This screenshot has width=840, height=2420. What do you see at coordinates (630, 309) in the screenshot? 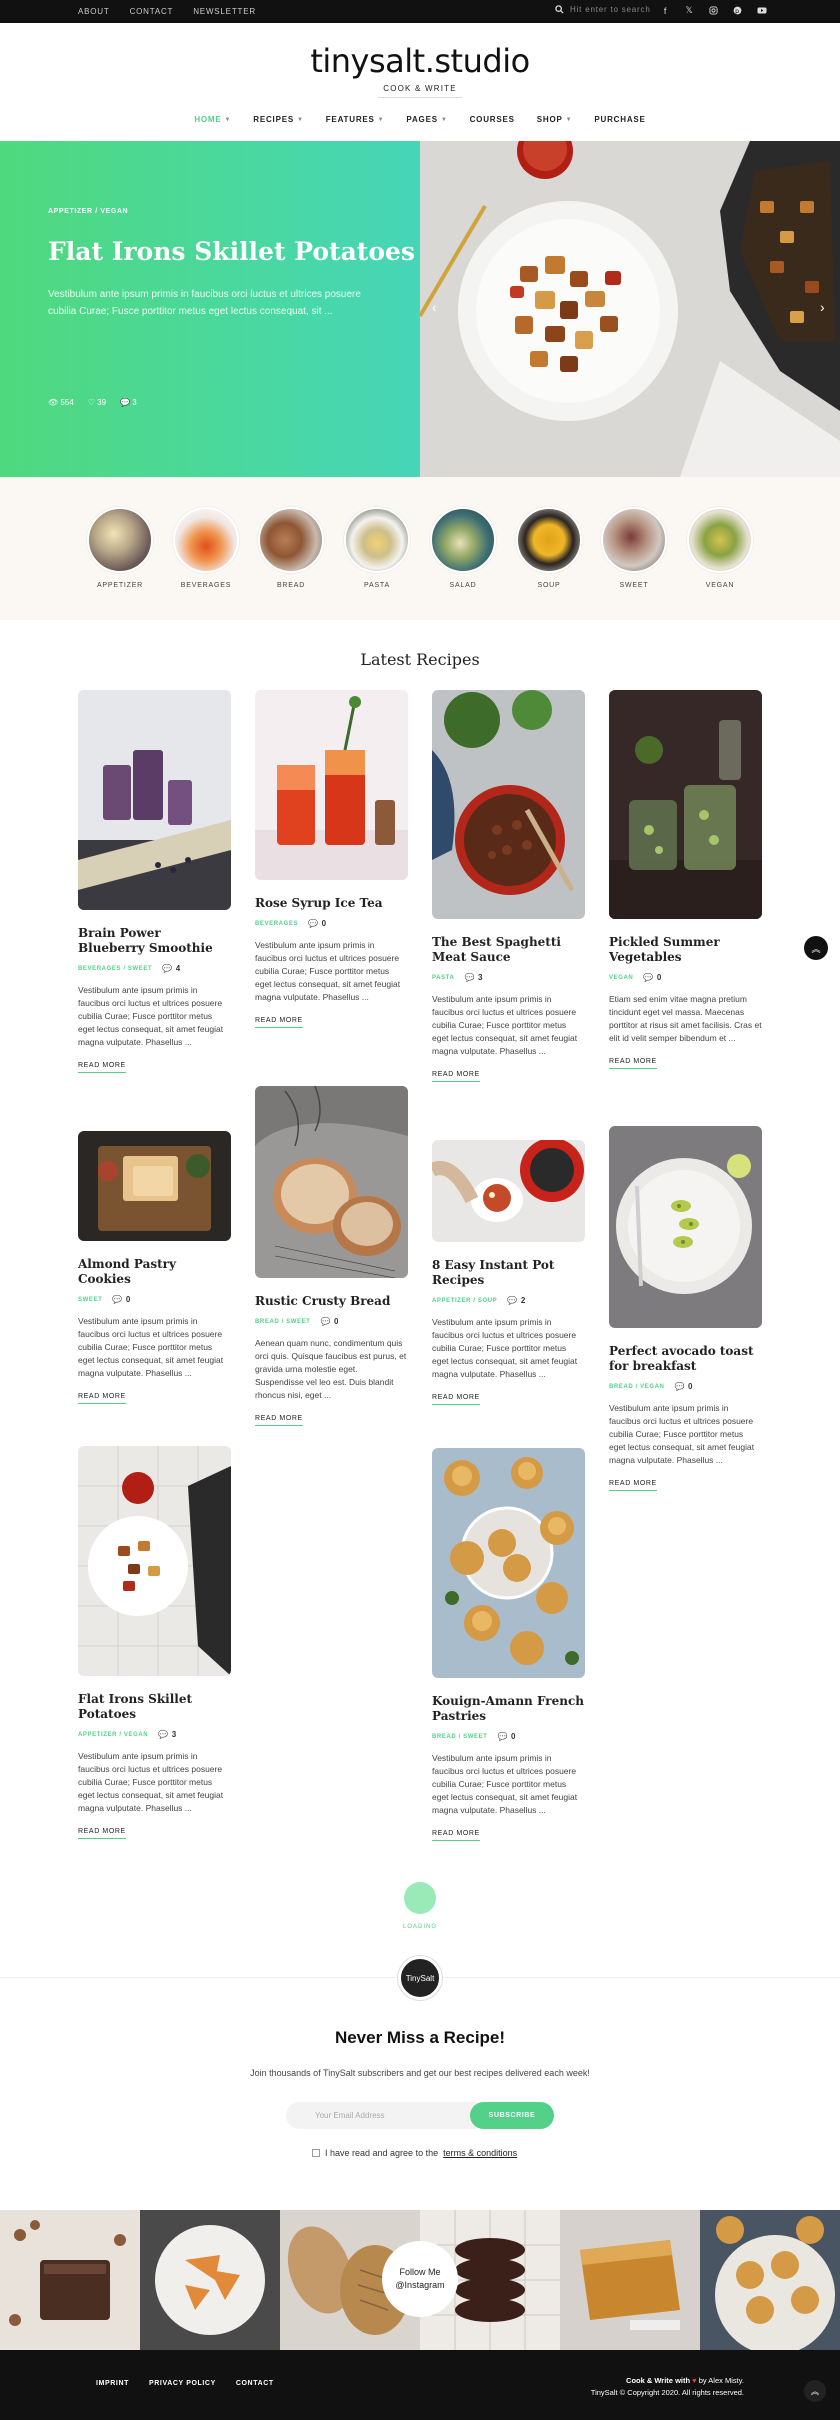
I see `hero-image: ‹ ›` at bounding box center [630, 309].